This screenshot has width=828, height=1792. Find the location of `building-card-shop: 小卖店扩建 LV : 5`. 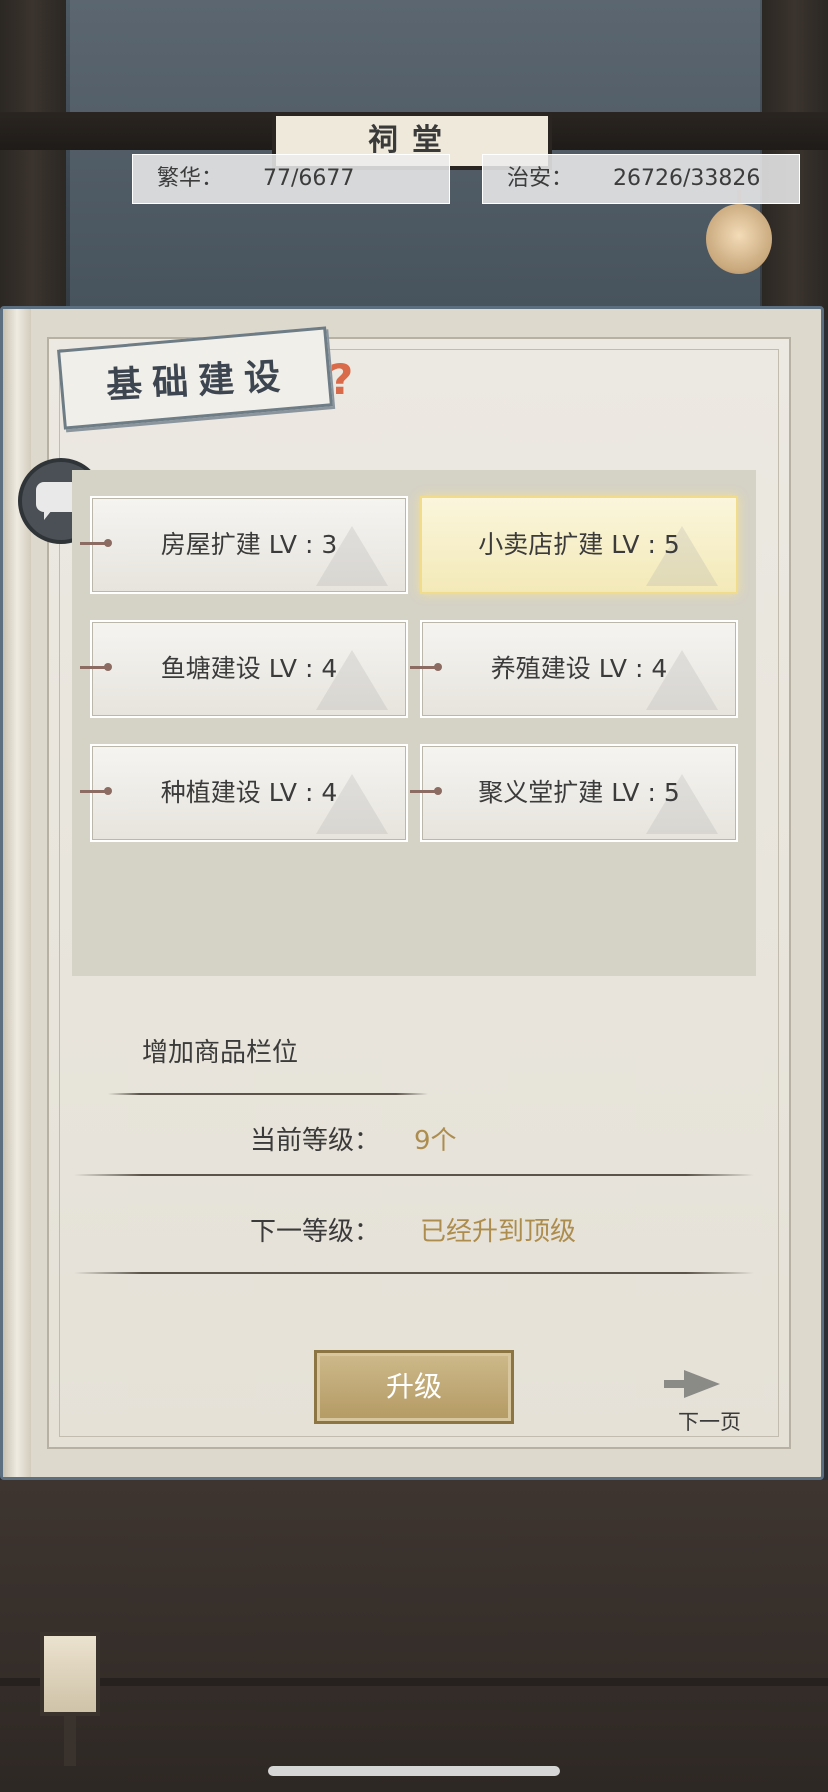

building-card-shop: 小卖店扩建 LV : 5 is located at coordinates (579, 545).